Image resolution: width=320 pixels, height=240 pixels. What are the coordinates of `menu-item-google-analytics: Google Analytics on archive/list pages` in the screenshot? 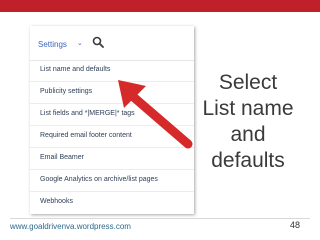 It's located at (112, 181).